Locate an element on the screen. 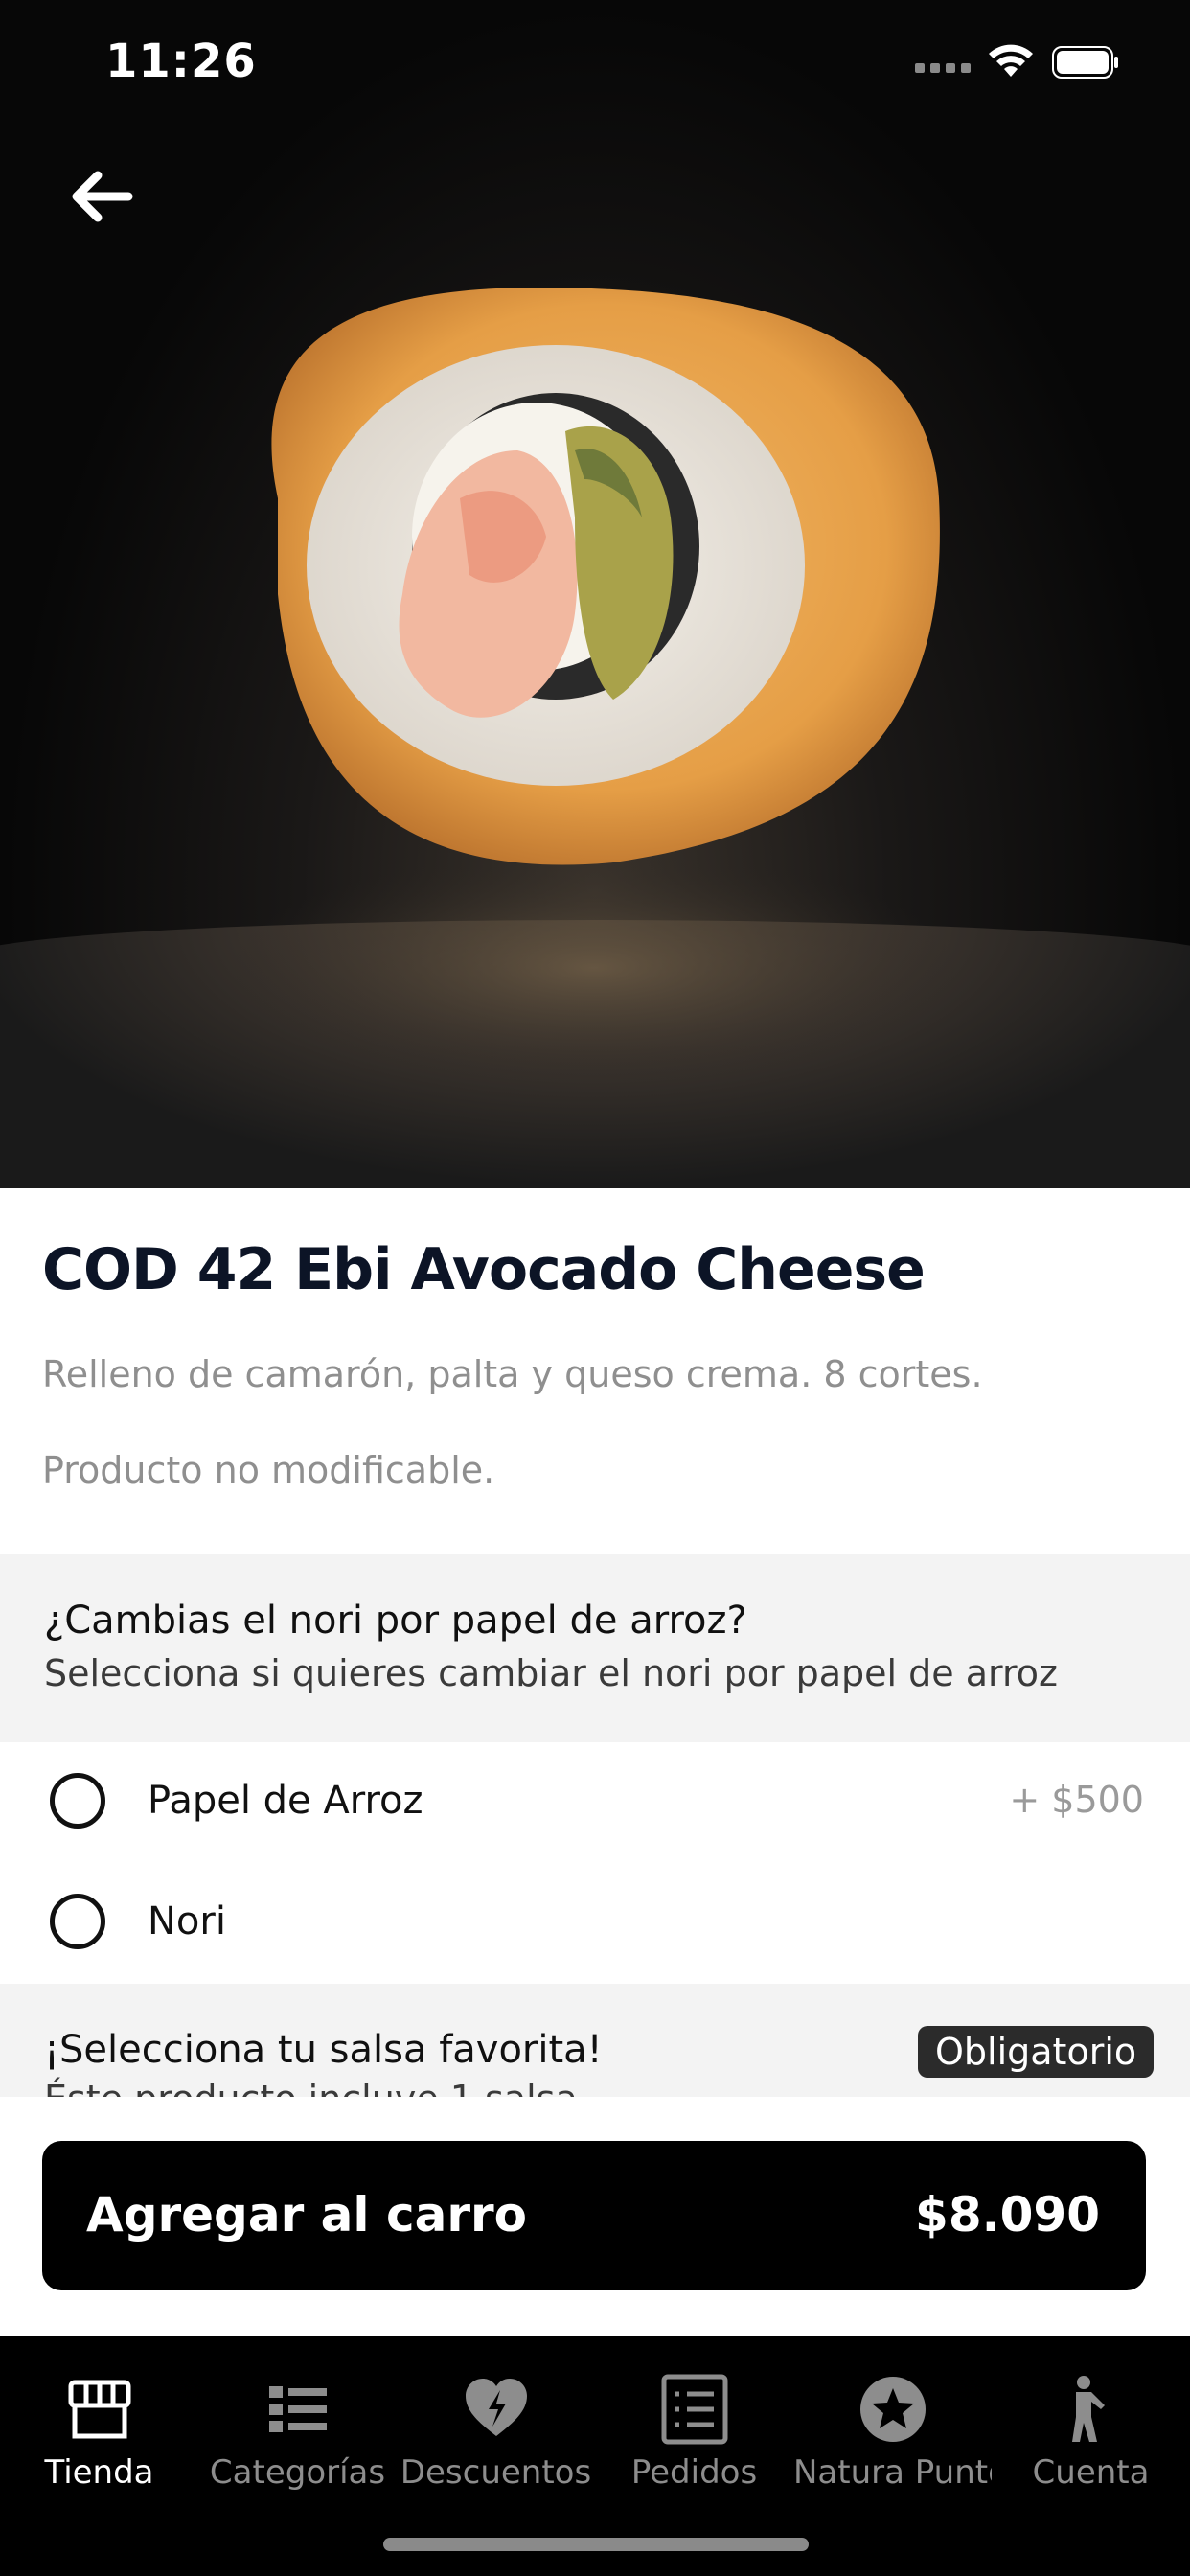 This screenshot has width=1190, height=2576. tab-label: Descuentos is located at coordinates (496, 2472).